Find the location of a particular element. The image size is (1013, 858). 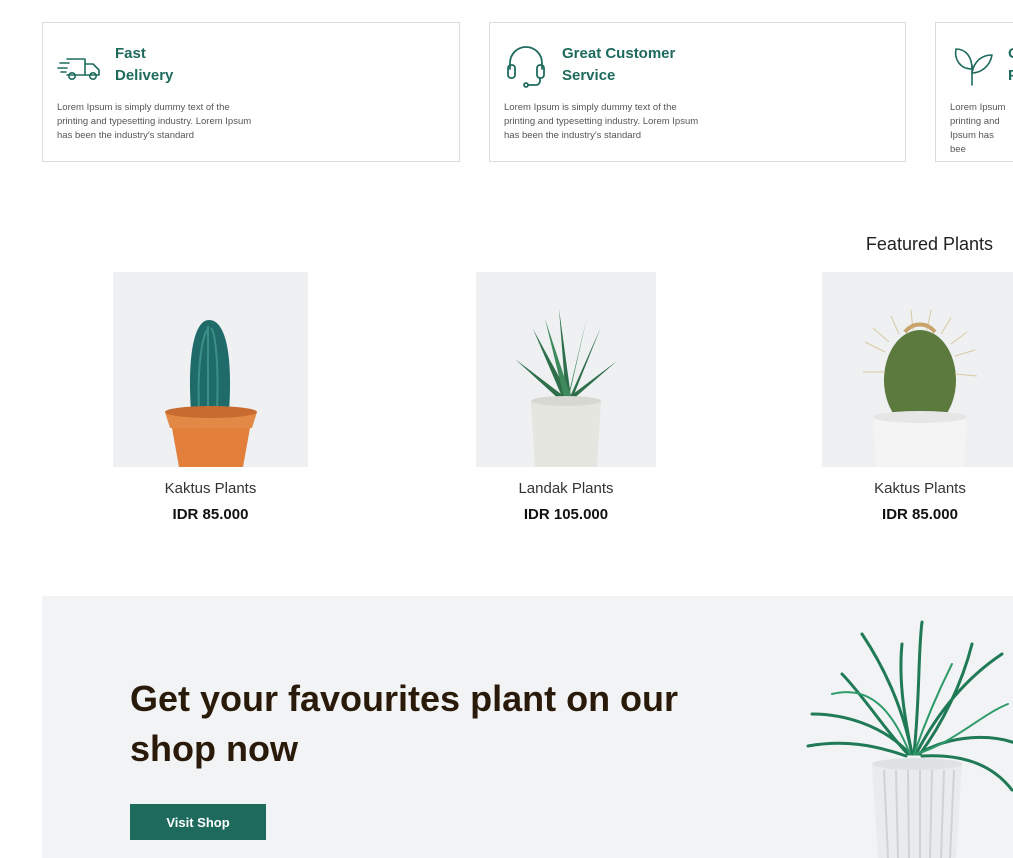

delivery-truck-icon is located at coordinates (78, 69).